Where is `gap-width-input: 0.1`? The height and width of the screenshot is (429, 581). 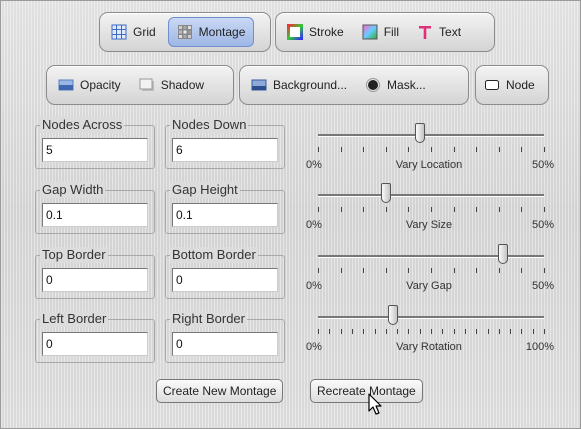 gap-width-input: 0.1 is located at coordinates (95, 215).